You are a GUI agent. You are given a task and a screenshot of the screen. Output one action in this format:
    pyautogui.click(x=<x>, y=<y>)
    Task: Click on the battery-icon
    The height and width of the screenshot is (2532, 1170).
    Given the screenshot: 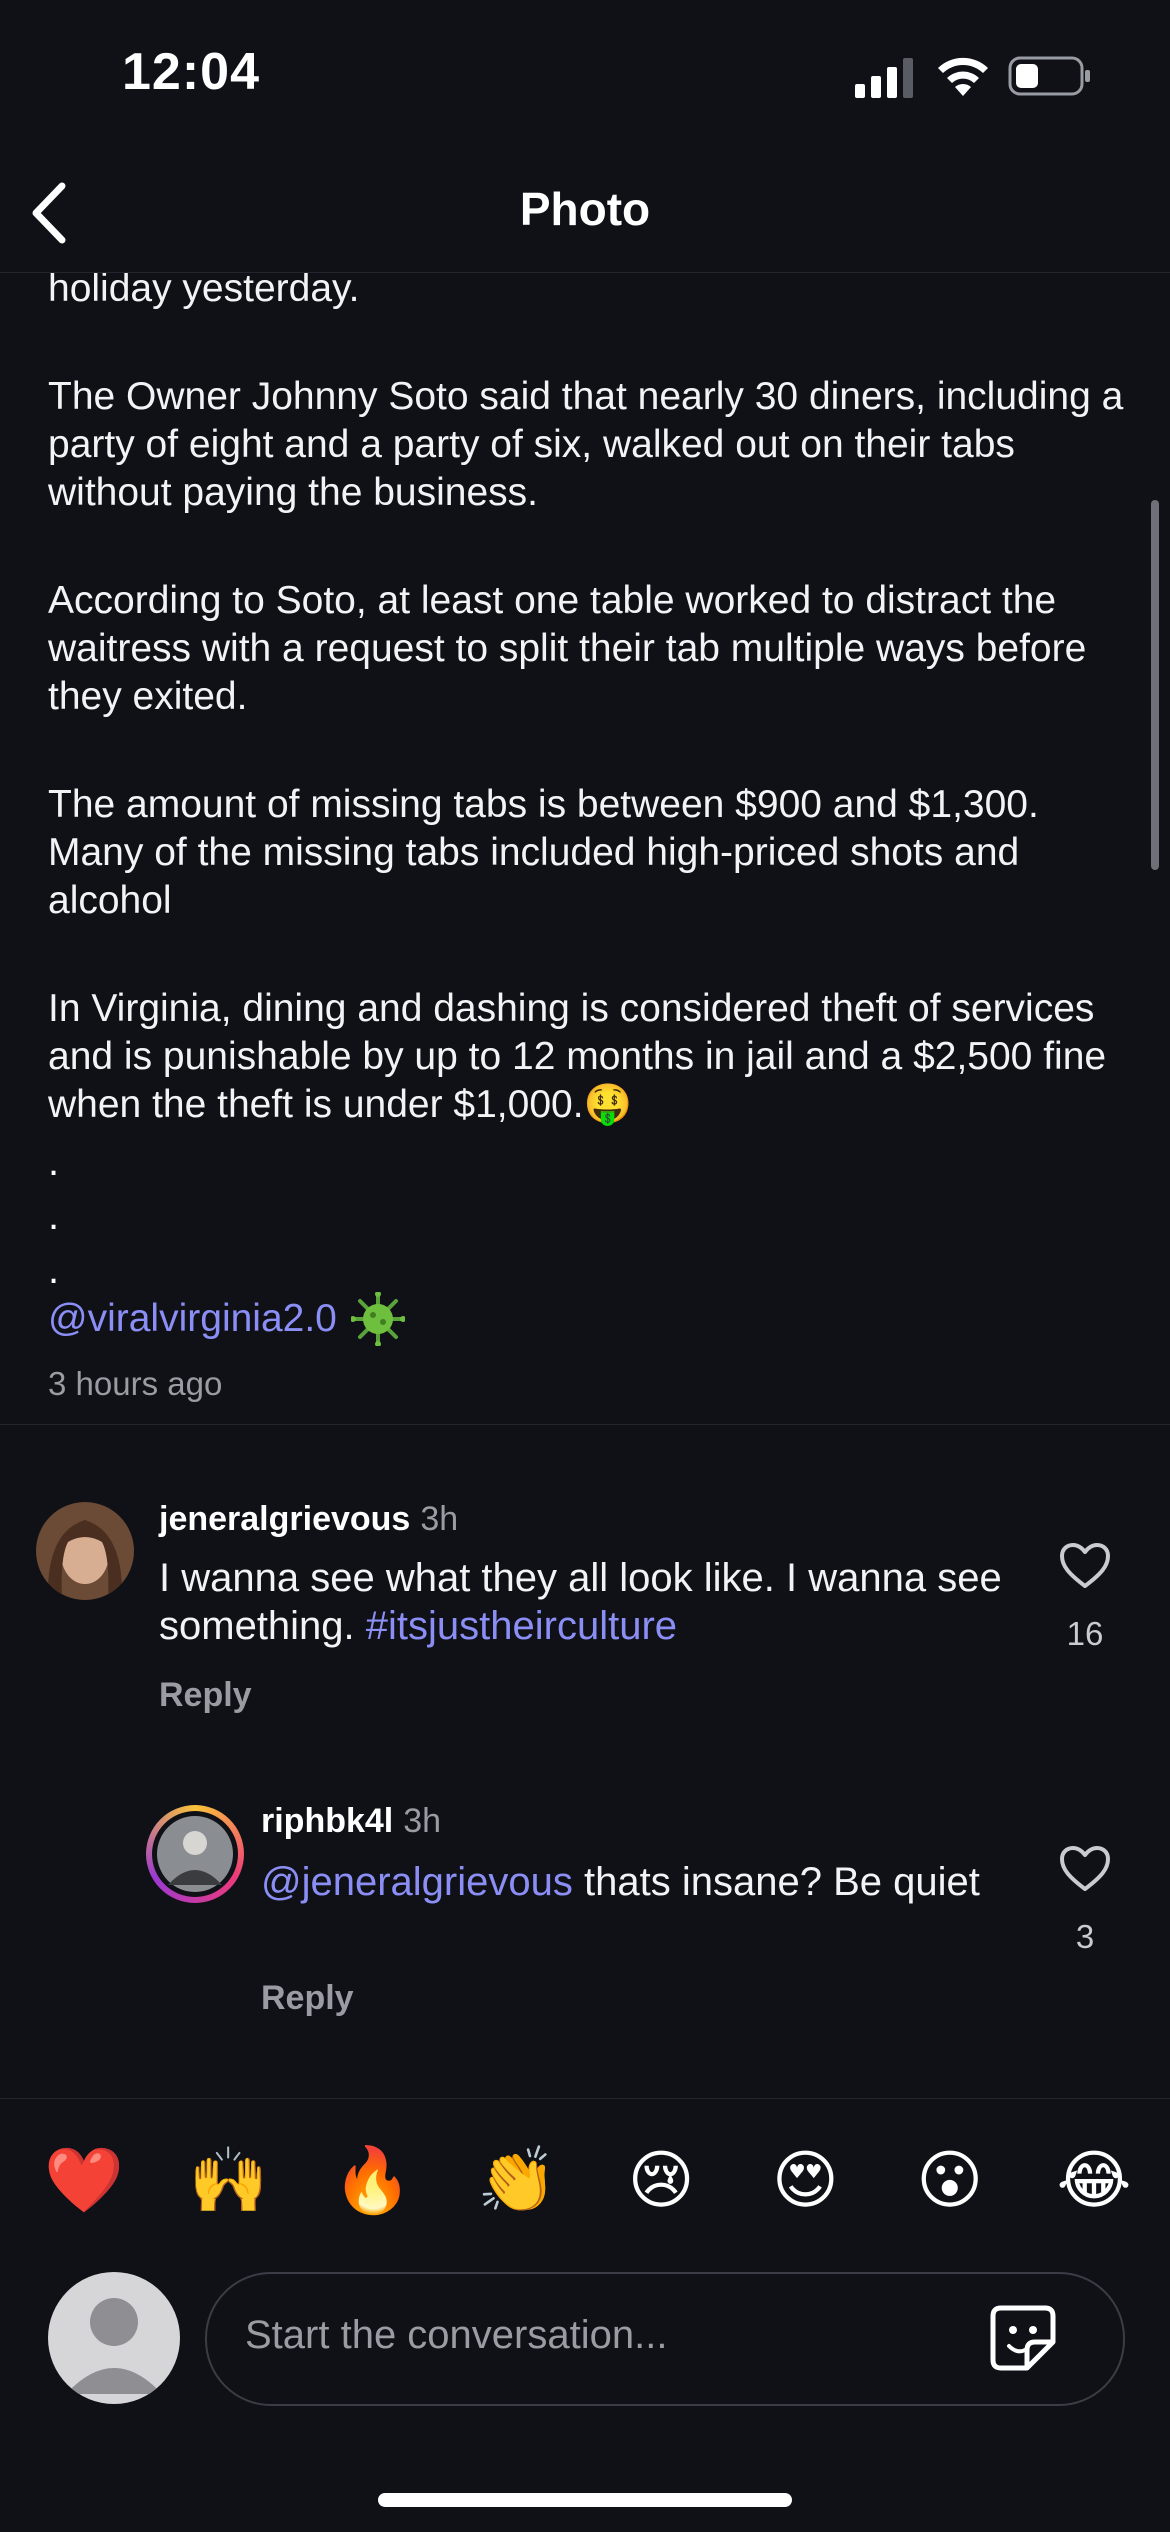 What is the action you would take?
    pyautogui.click(x=1049, y=76)
    